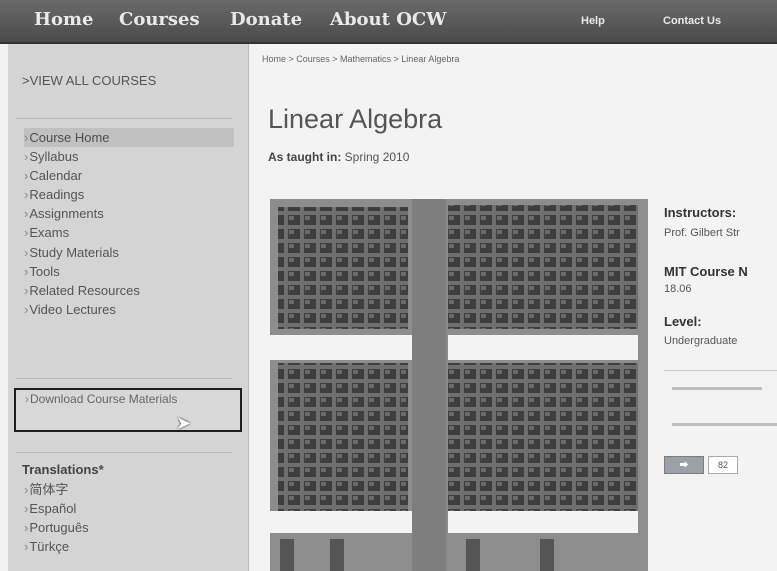 The image size is (777, 571). What do you see at coordinates (57, 195) in the screenshot?
I see `sidebar-item-label: Readings` at bounding box center [57, 195].